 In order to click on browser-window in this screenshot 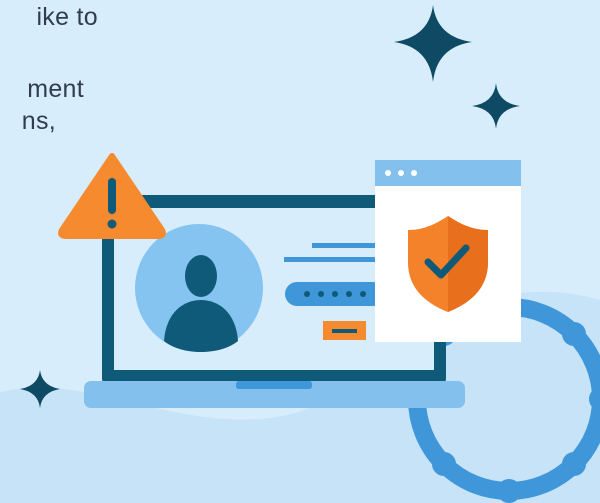, I will do `click(448, 251)`.